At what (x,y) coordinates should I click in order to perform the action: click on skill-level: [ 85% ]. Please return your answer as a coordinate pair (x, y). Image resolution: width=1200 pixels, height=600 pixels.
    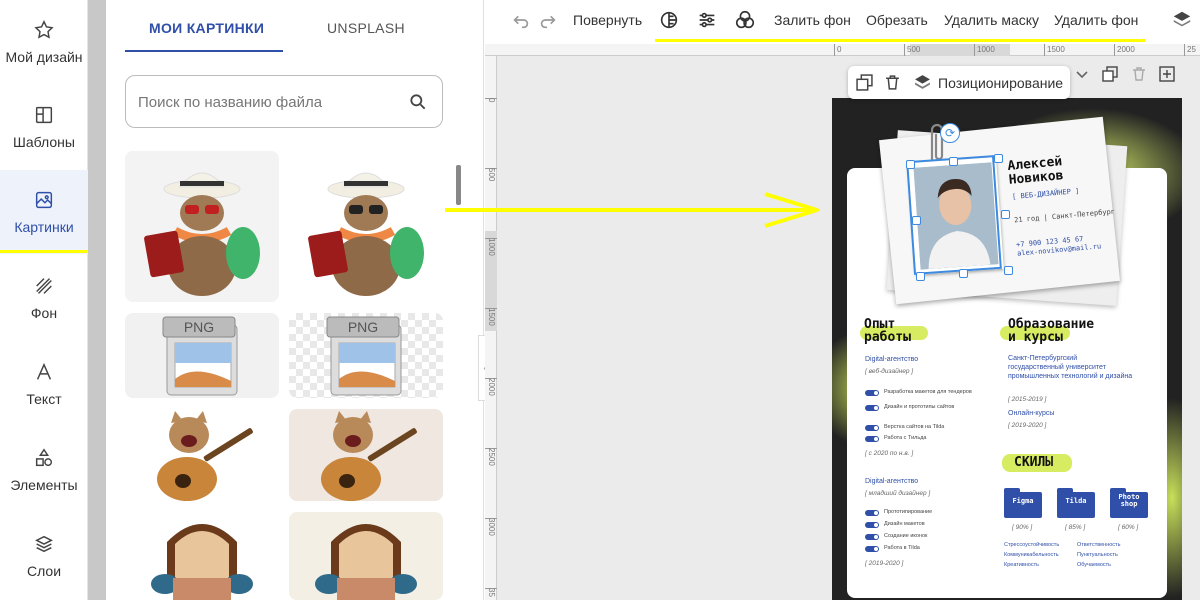
    Looking at the image, I should click on (1075, 527).